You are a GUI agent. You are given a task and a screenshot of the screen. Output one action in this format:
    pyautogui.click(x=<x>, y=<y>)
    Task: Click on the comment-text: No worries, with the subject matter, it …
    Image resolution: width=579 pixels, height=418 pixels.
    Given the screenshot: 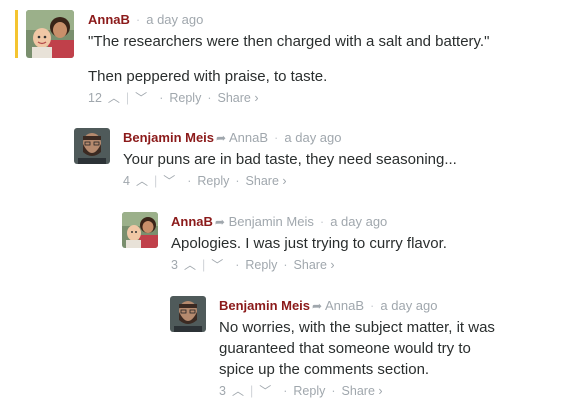 What is the action you would take?
    pyautogui.click(x=364, y=348)
    